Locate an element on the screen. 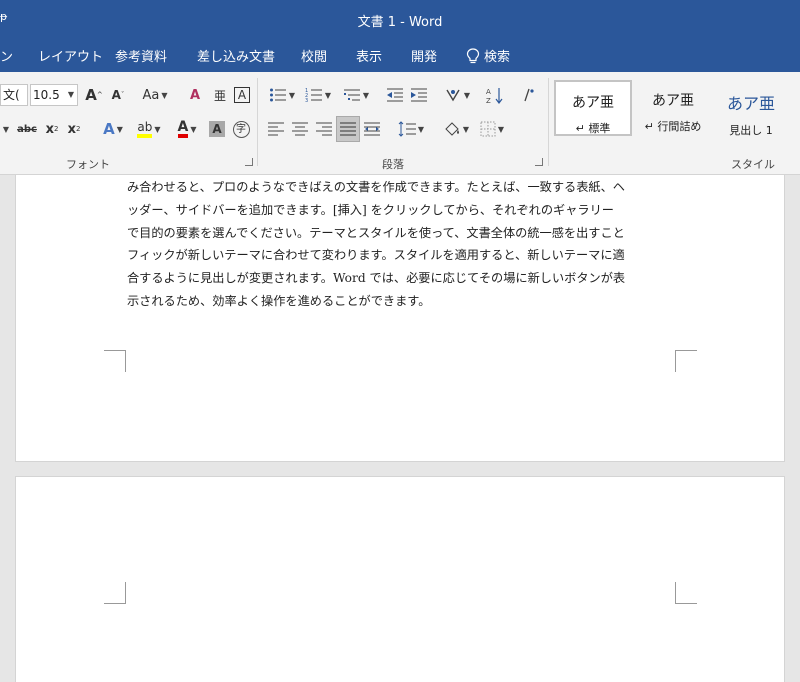  underline-dropdown: ▼ is located at coordinates (5, 129).